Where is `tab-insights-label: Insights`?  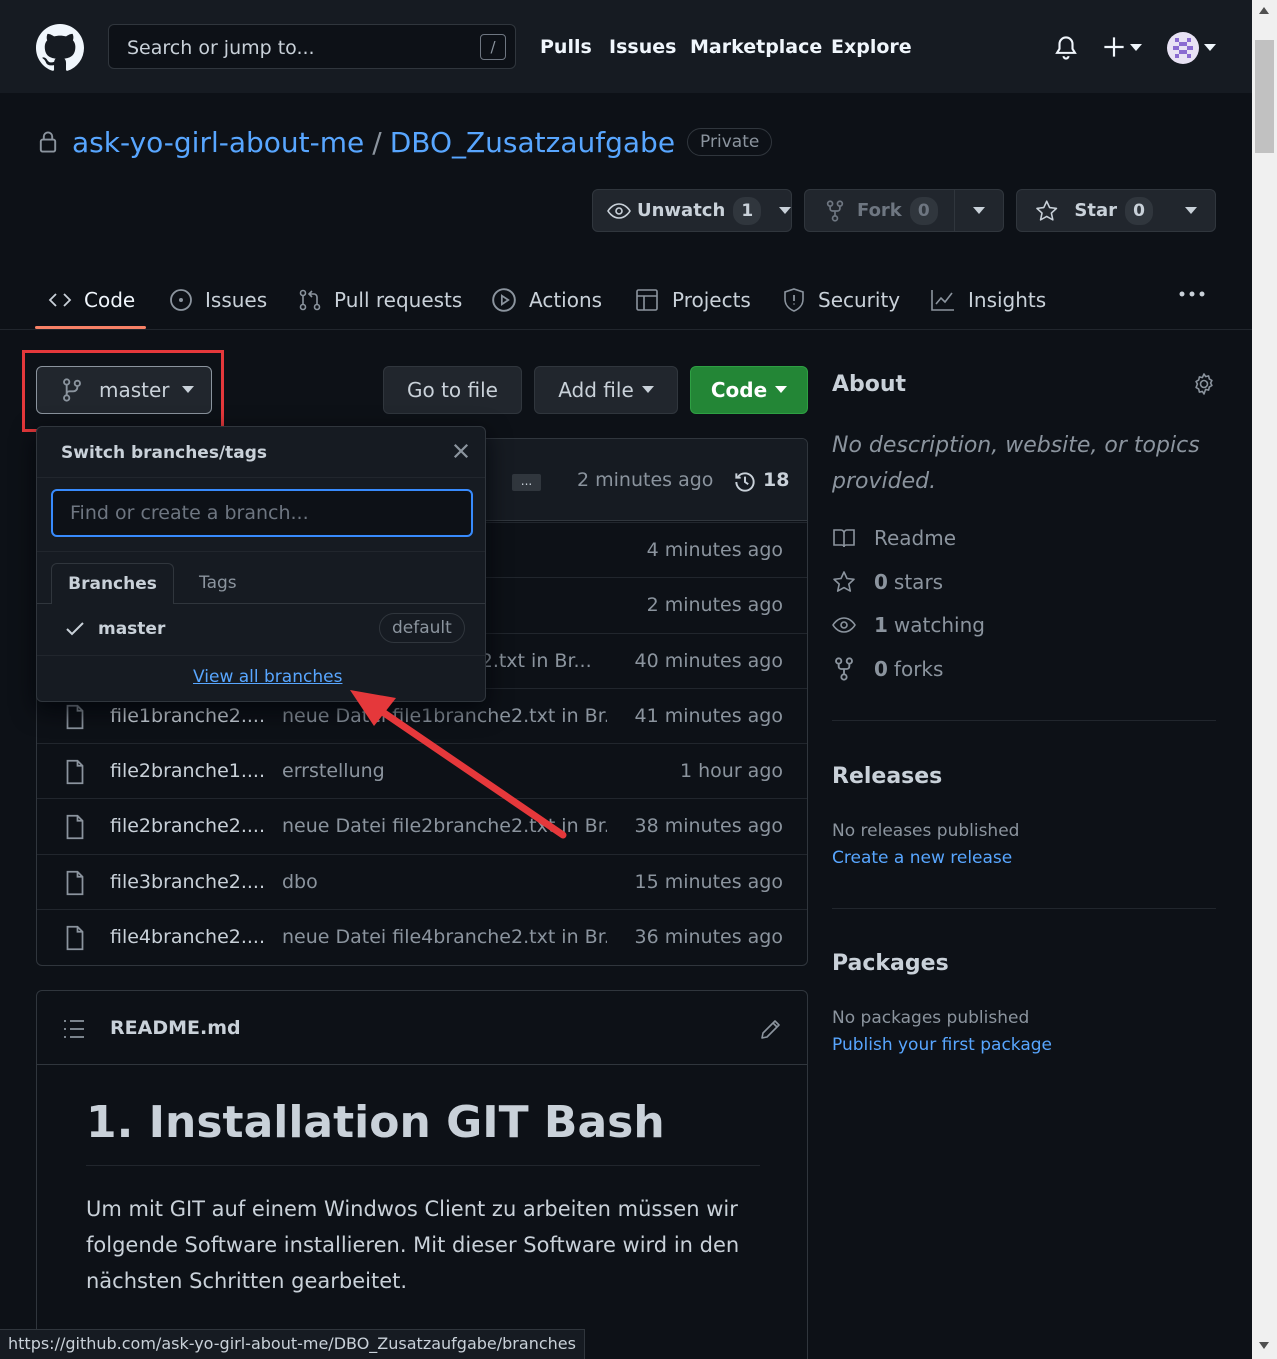
tab-insights-label: Insights is located at coordinates (1007, 300).